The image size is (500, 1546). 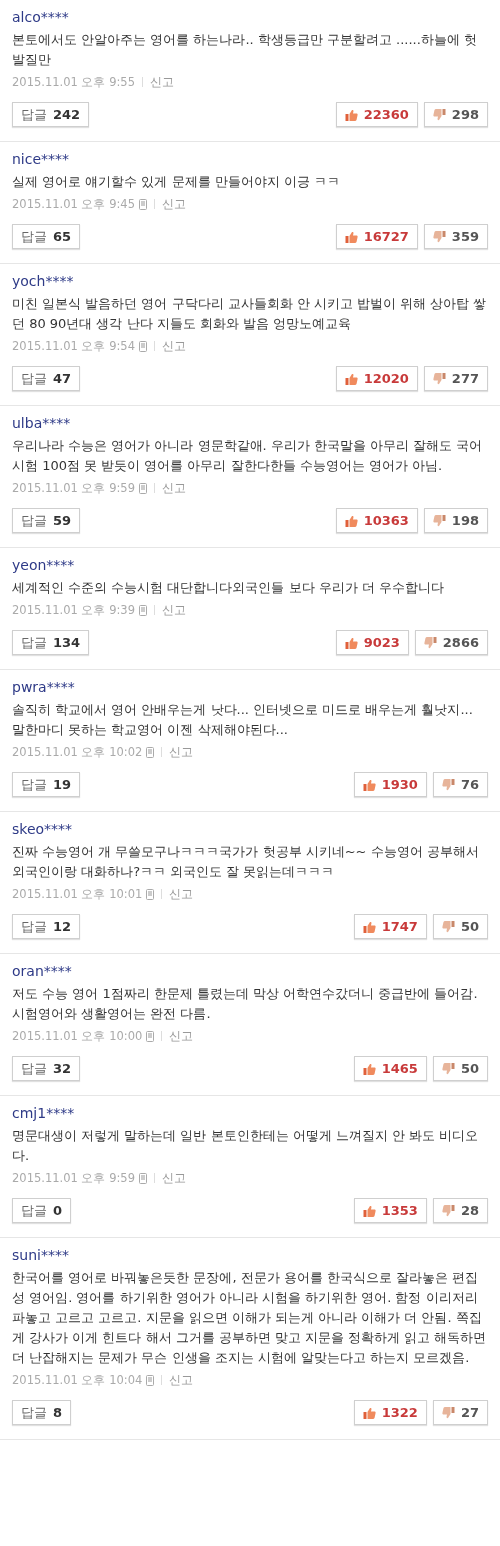 I want to click on comment-date: 2015.11.01 오후 10:04, so click(x=77, y=1380).